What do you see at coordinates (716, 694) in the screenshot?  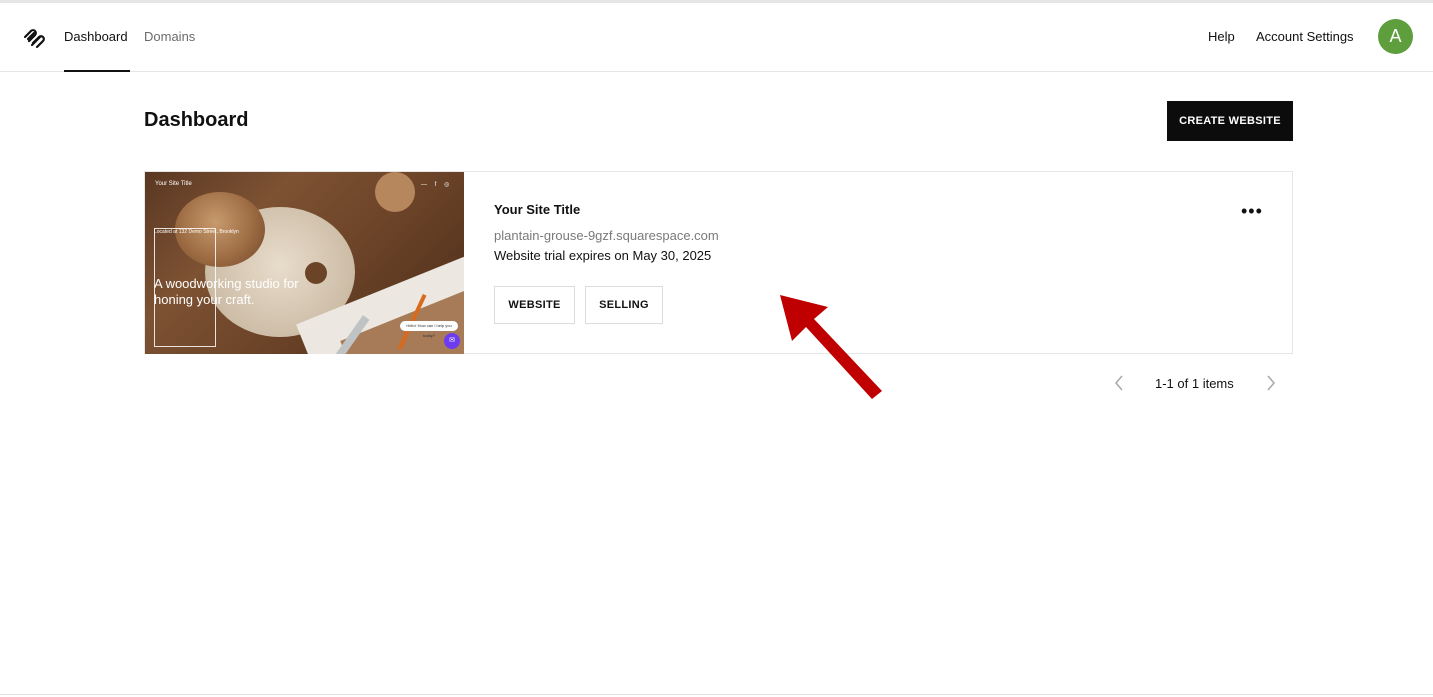 I see `bottom-border` at bounding box center [716, 694].